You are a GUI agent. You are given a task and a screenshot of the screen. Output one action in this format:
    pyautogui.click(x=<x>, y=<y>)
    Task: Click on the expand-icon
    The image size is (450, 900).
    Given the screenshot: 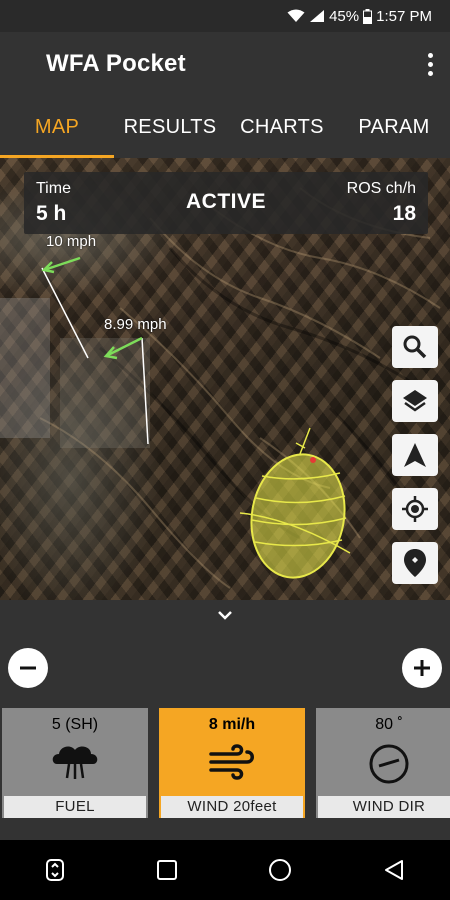 What is the action you would take?
    pyautogui.click(x=55, y=870)
    